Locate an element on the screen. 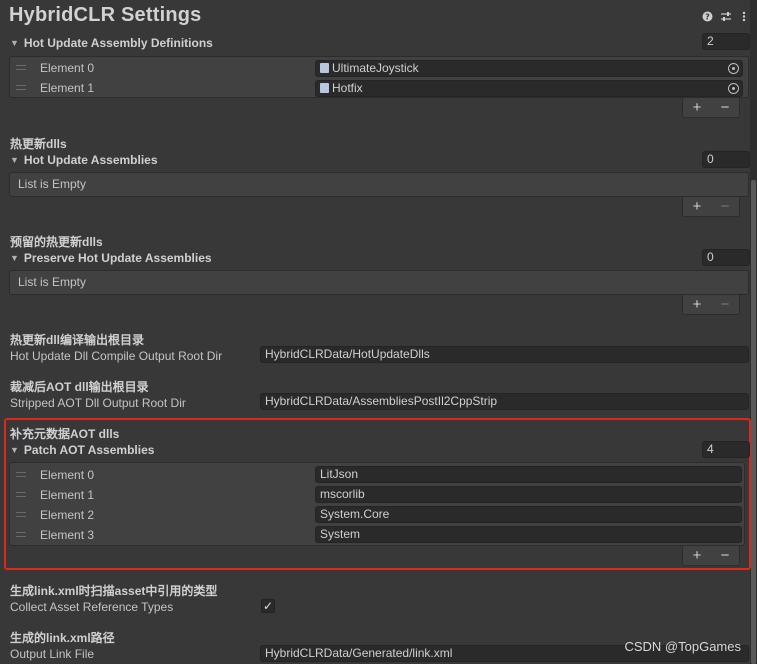 This screenshot has height=664, width=757. array-size-field: 4 is located at coordinates (726, 449).